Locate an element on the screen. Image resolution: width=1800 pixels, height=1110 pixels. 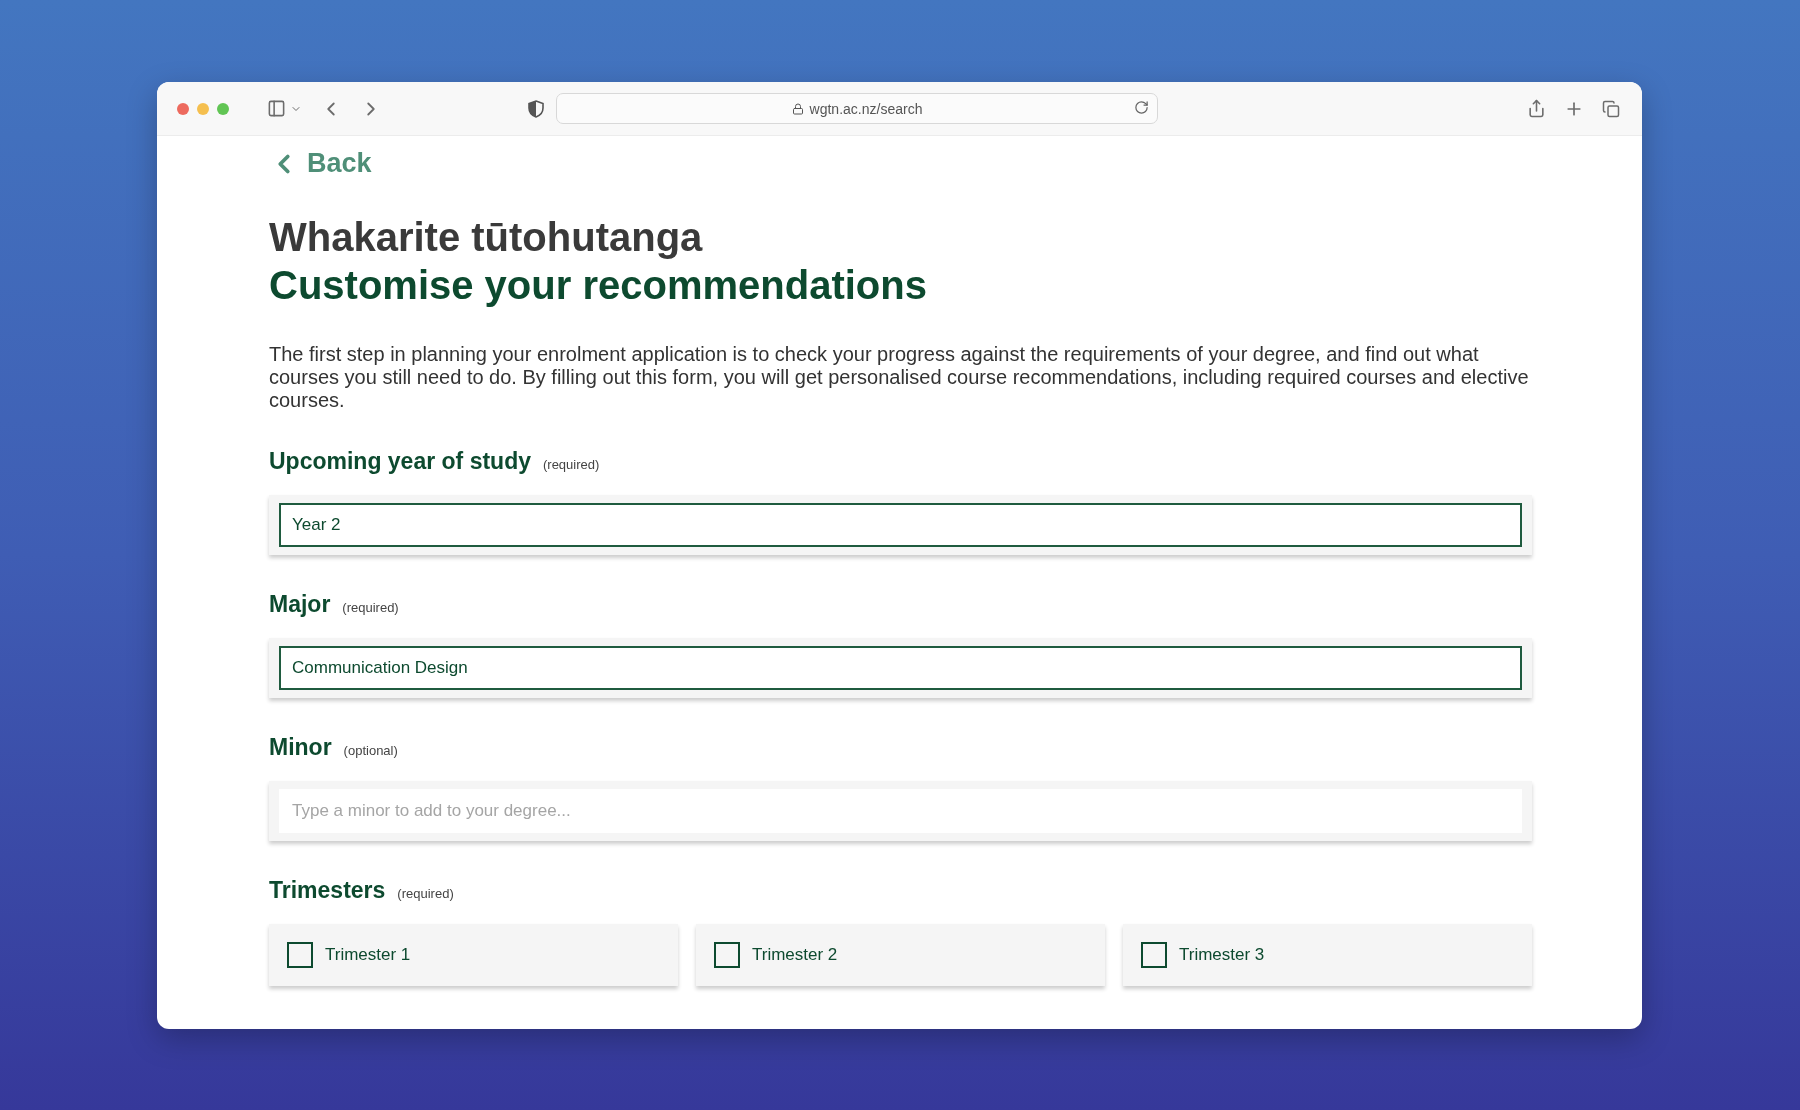
field-label: Minor is located at coordinates (300, 747).